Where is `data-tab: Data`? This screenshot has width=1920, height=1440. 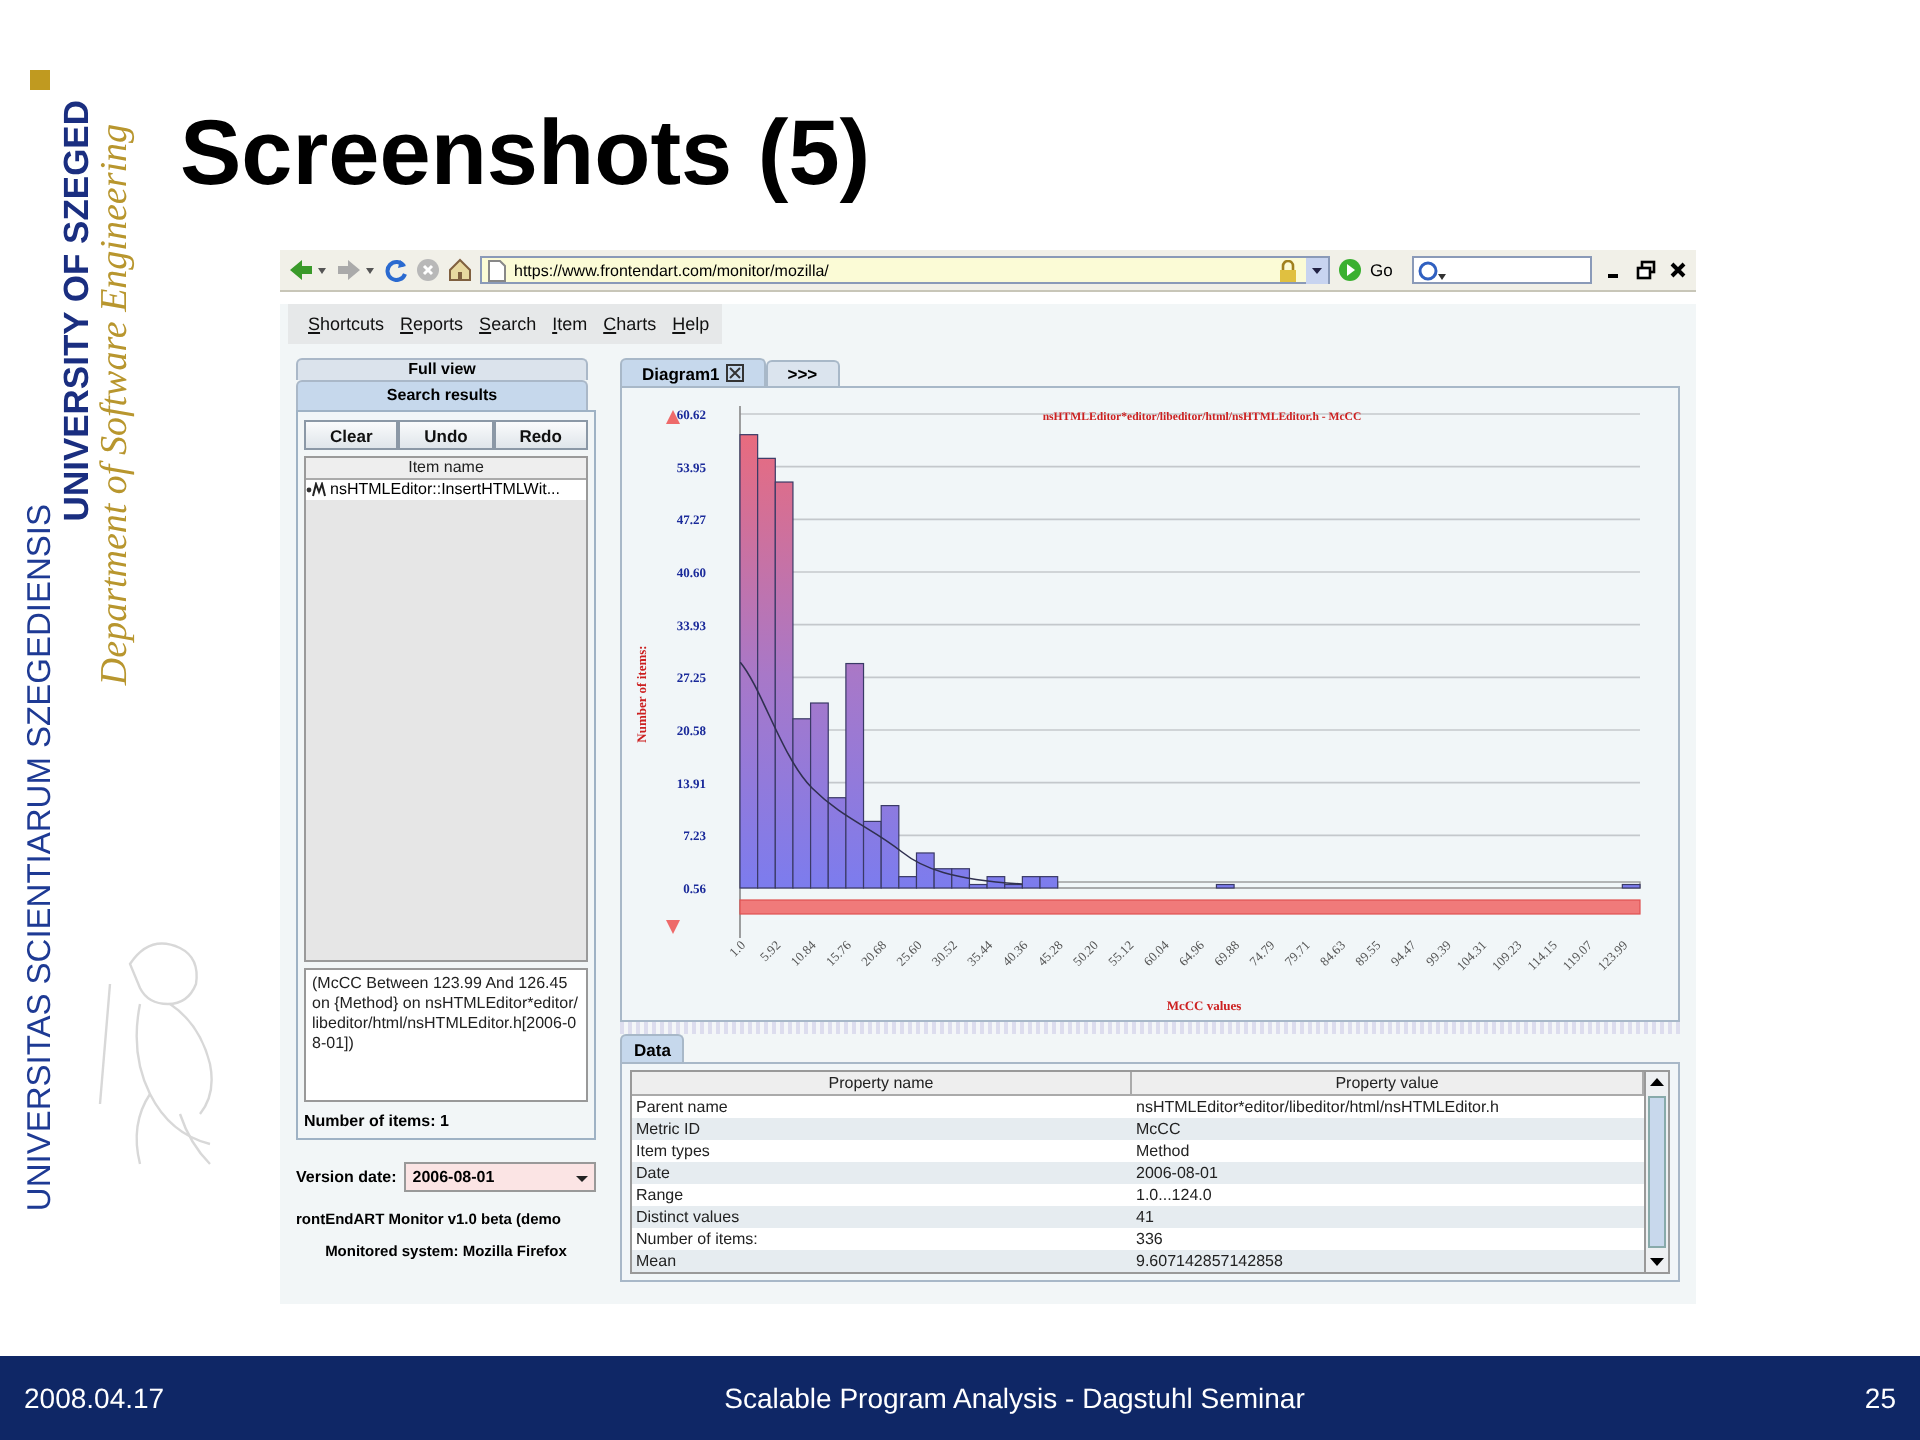
data-tab: Data is located at coordinates (652, 1048).